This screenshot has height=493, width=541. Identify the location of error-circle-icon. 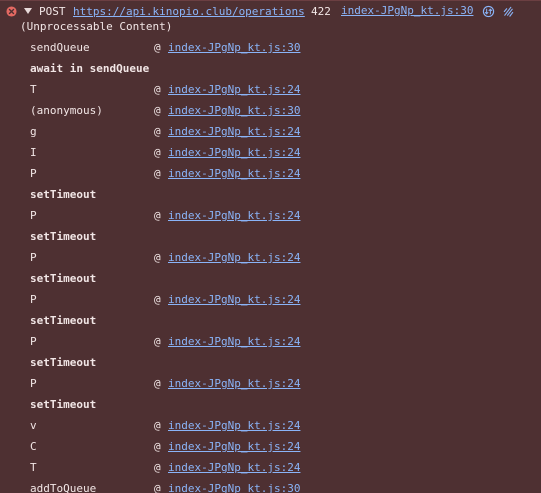
(11, 11).